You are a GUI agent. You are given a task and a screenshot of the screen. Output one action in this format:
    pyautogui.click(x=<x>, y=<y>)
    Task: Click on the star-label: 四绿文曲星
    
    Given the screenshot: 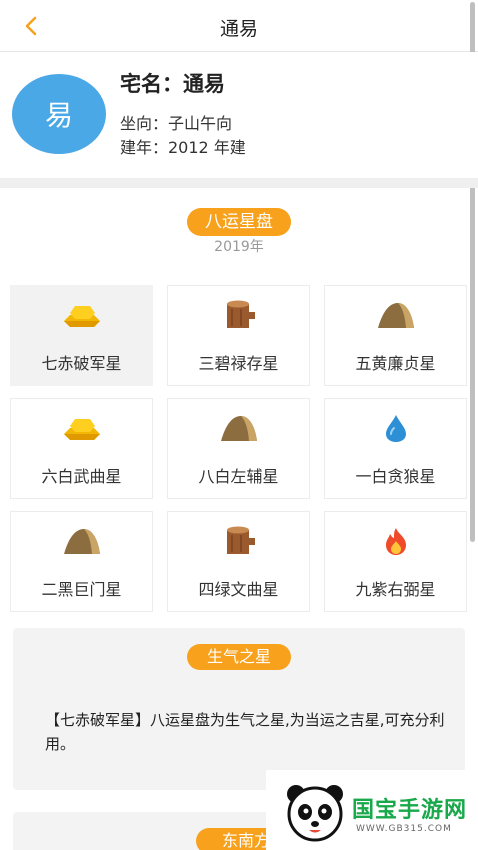 What is the action you would take?
    pyautogui.click(x=238, y=589)
    